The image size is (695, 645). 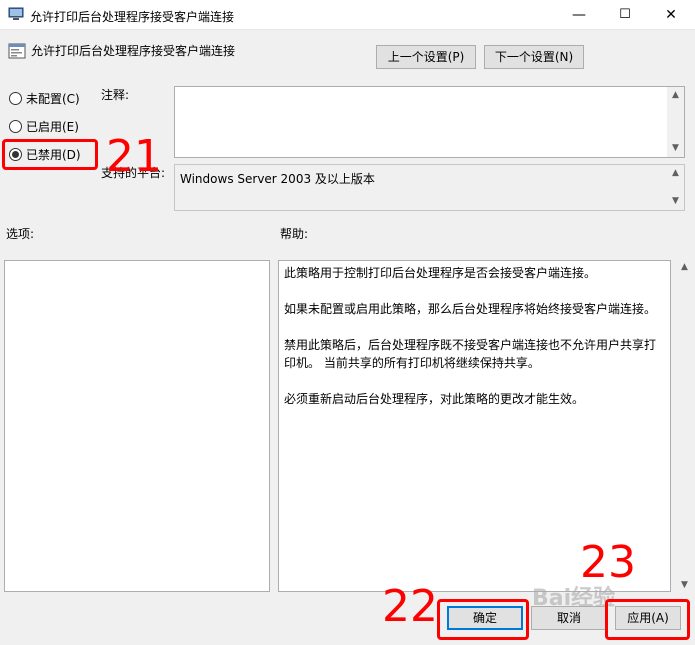 I want to click on annotation-number-23: 23, so click(x=608, y=562).